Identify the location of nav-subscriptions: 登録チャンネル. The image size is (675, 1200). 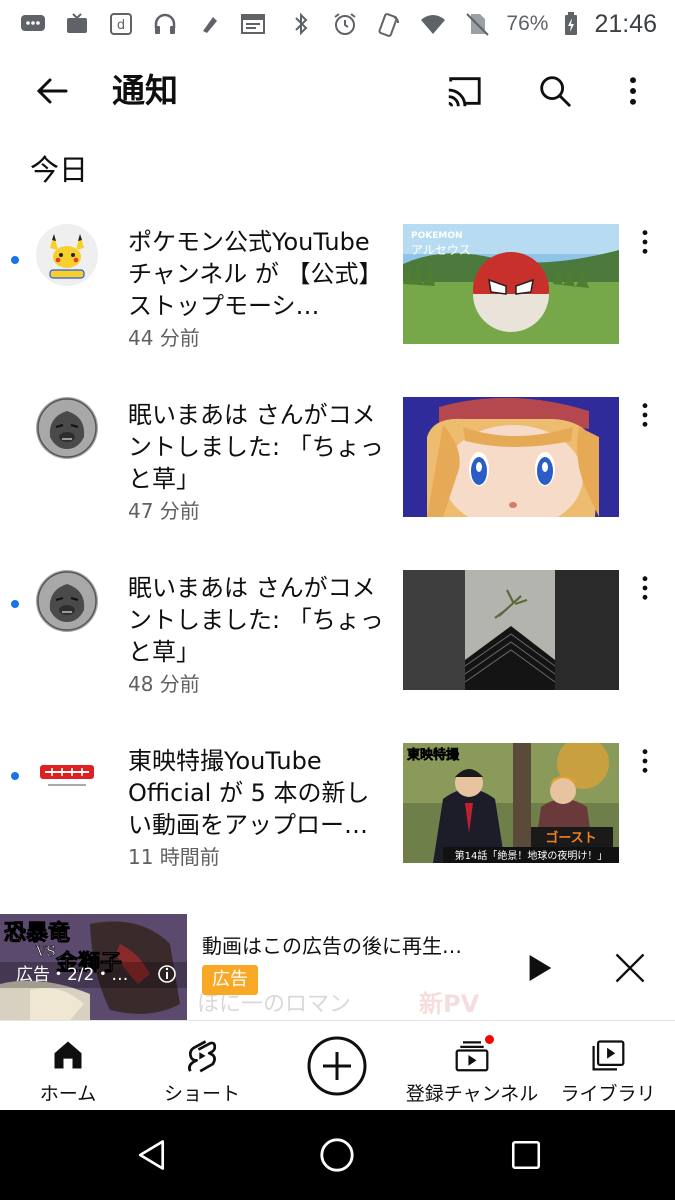
(472, 1066).